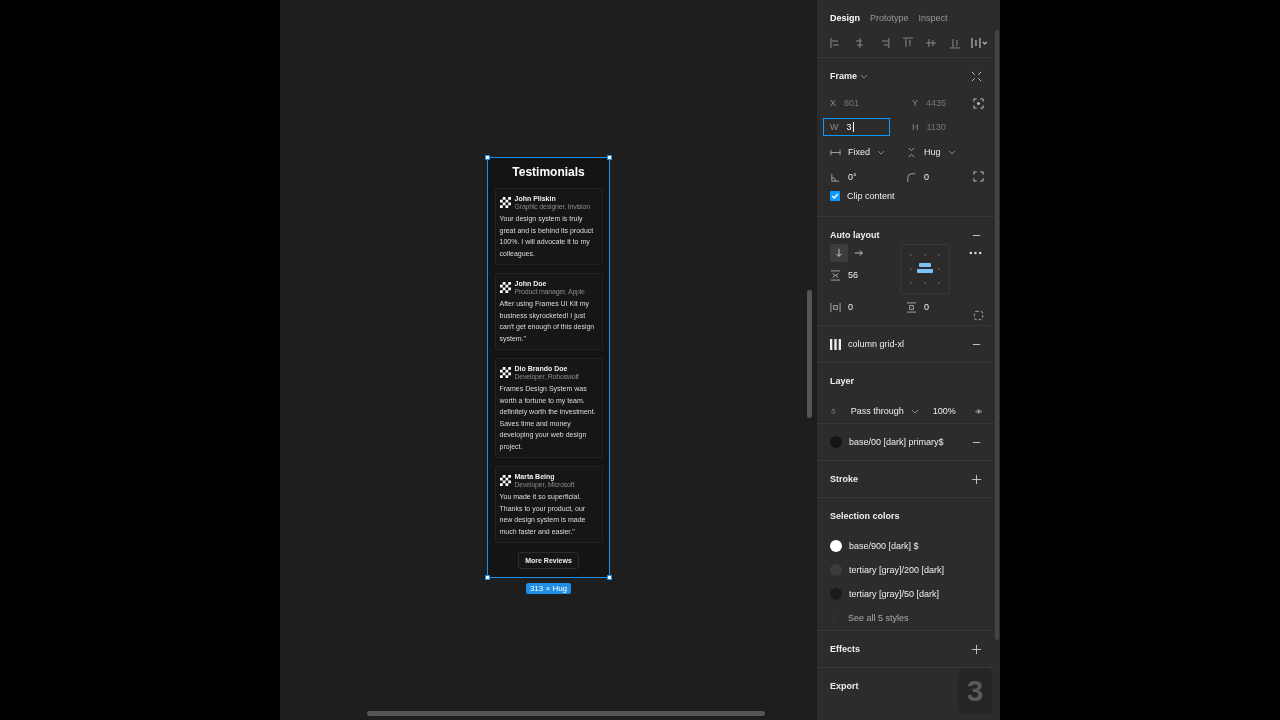 This screenshot has height=720, width=1280. What do you see at coordinates (865, 275) in the screenshot?
I see `spacing-field: 56` at bounding box center [865, 275].